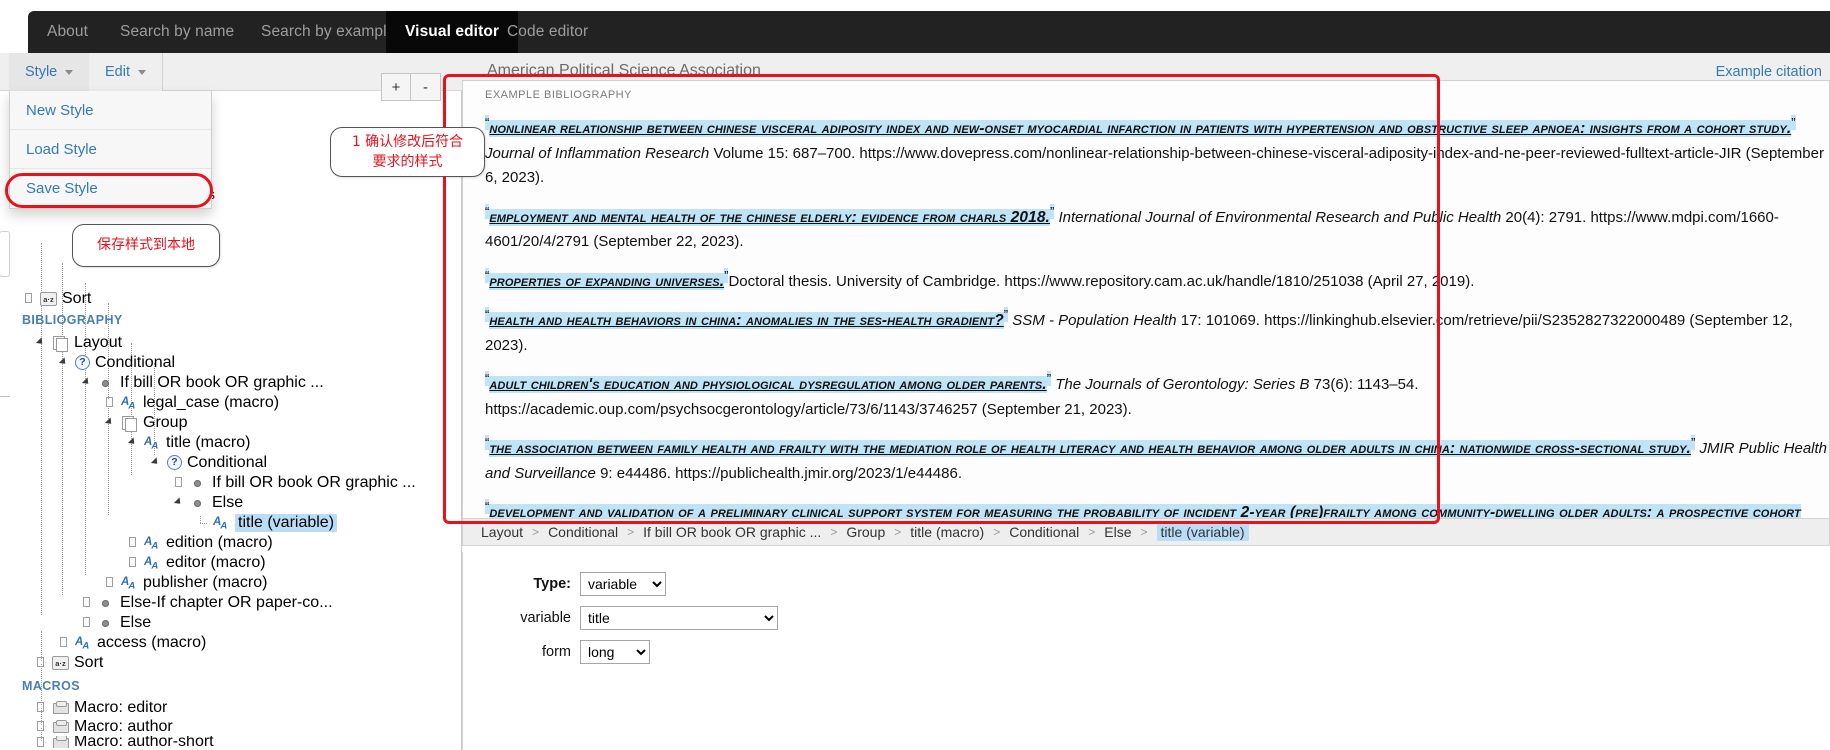  I want to click on form-row-type: Type: variablemacrotextnumberdate, so click(1150, 584).